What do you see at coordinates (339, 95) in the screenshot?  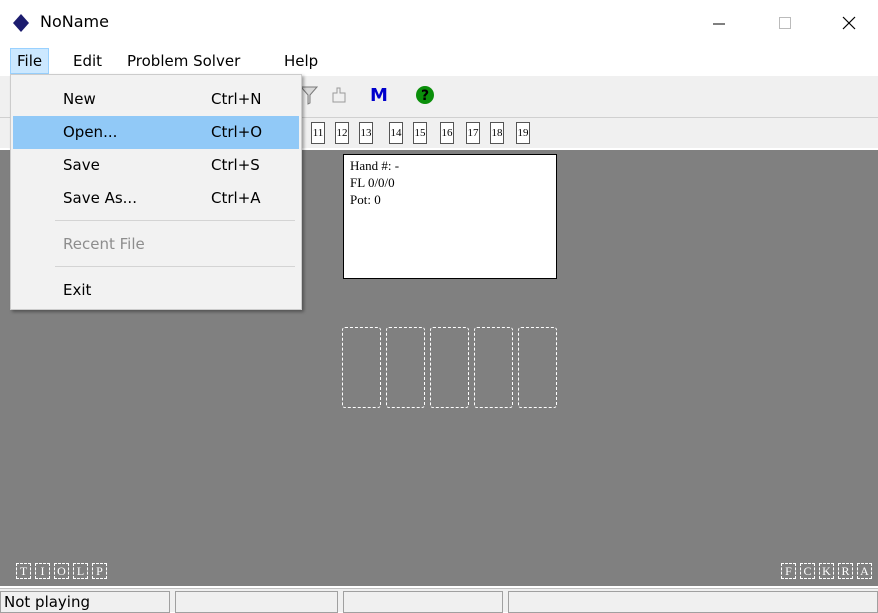 I see `hand-icon` at bounding box center [339, 95].